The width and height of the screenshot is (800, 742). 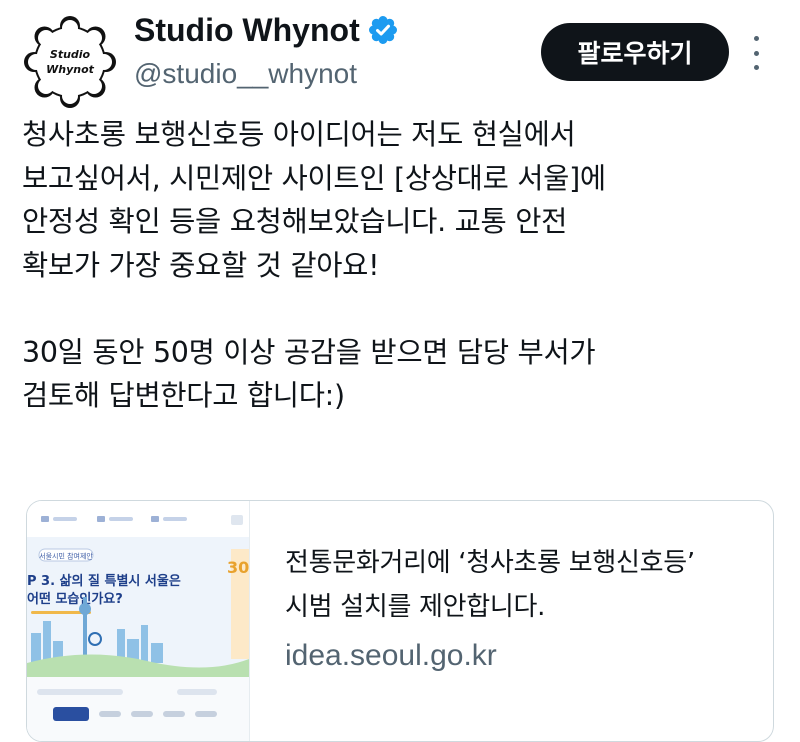 What do you see at coordinates (490, 563) in the screenshot?
I see `link-card-title-line1: 전통문화거리에 ‘청사초롱 보행신호등’` at bounding box center [490, 563].